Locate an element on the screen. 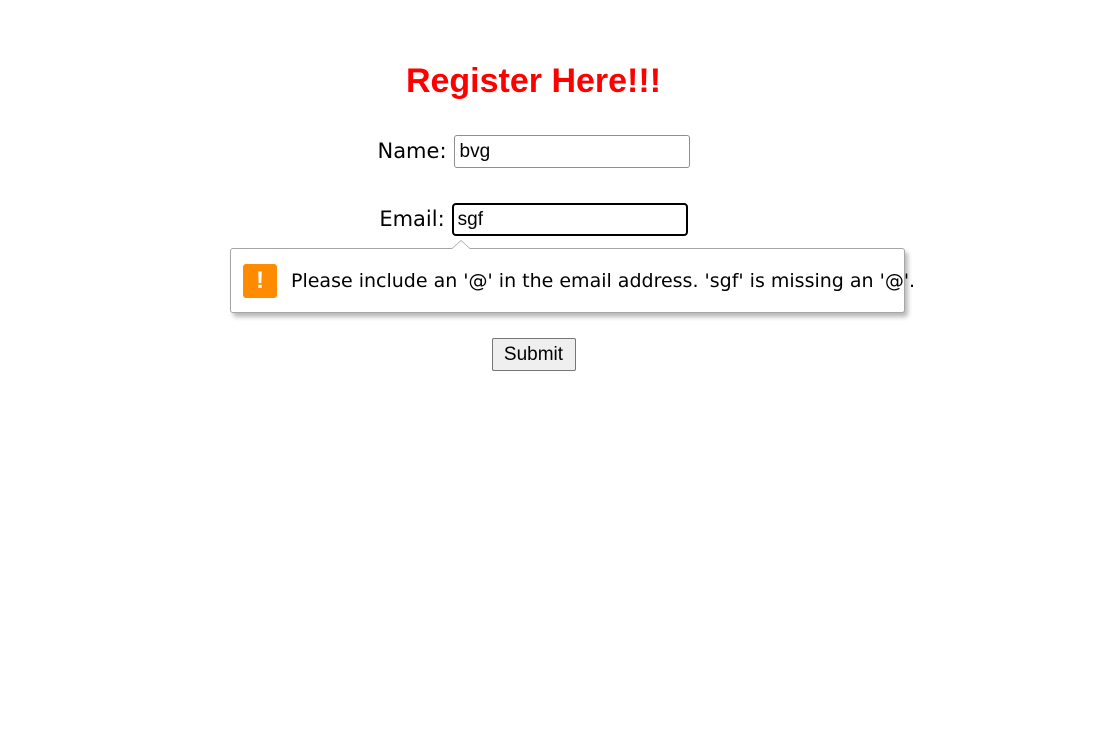 The height and width of the screenshot is (732, 1097). name-row: Name: is located at coordinates (533, 151).